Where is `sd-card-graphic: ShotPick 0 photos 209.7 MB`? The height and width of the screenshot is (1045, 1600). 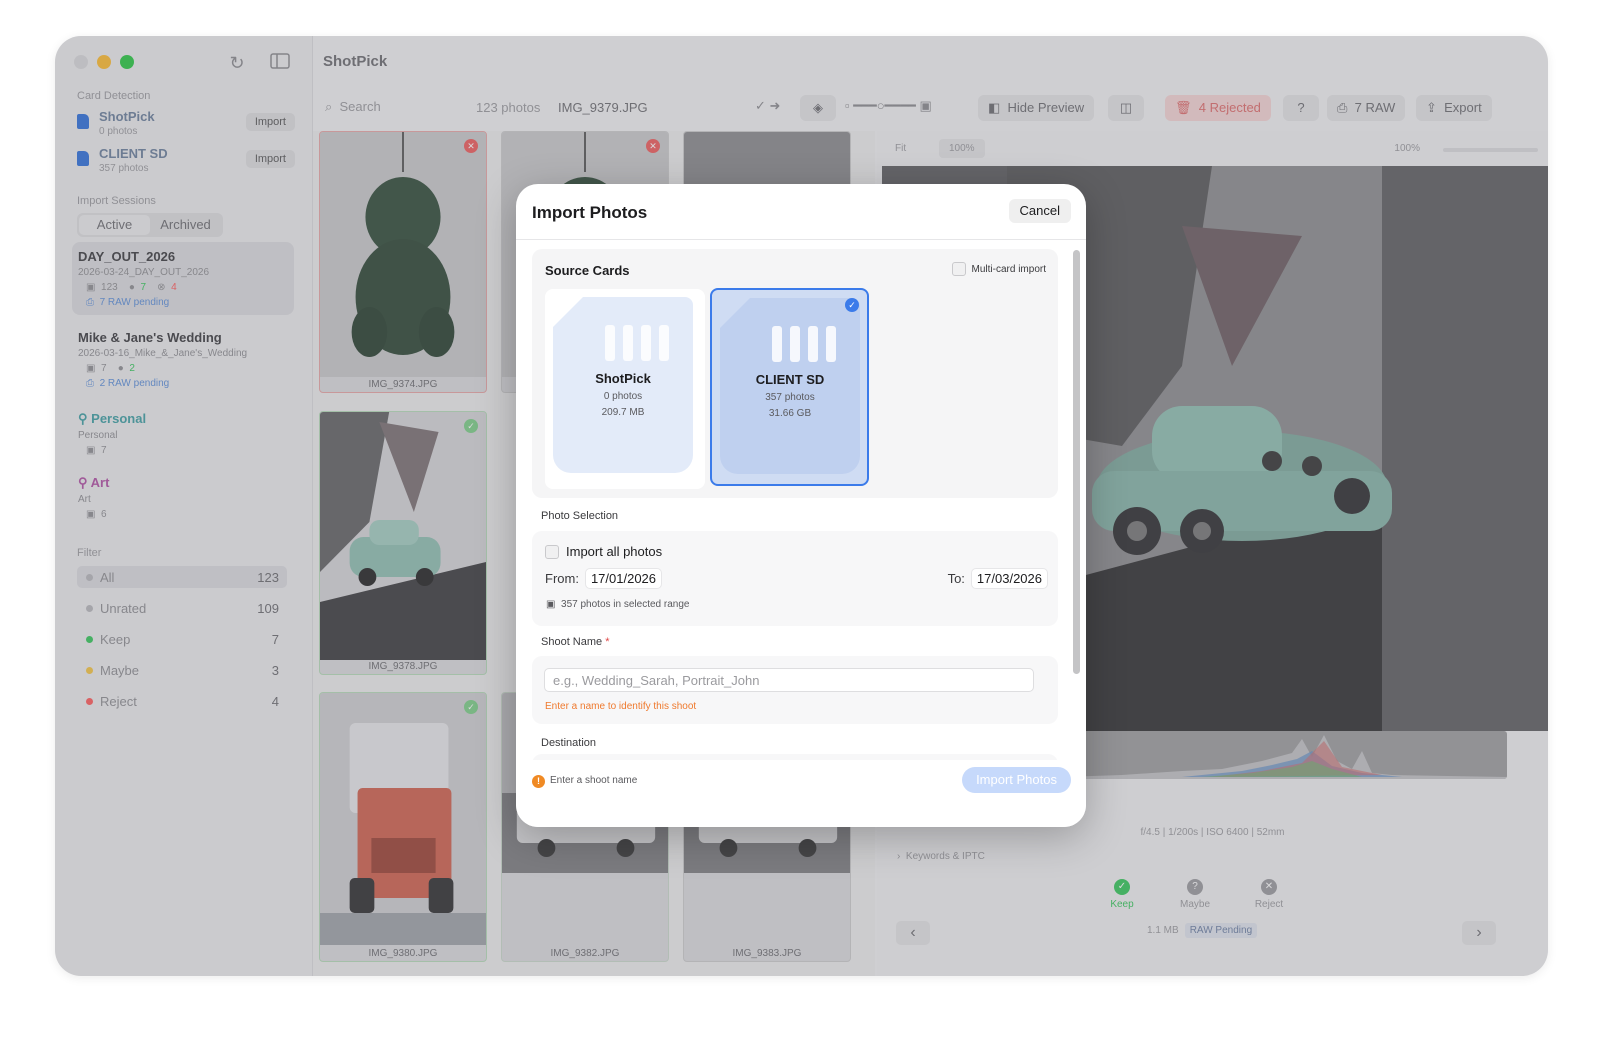
sd-card-graphic: ShotPick 0 photos 209.7 MB is located at coordinates (623, 385).